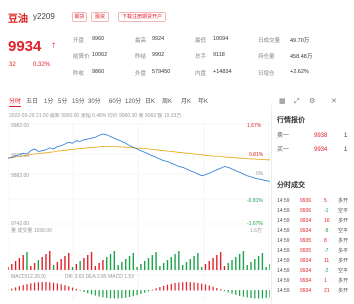  What do you see at coordinates (98, 39) in the screenshot?
I see `stat-value: 9960` at bounding box center [98, 39].